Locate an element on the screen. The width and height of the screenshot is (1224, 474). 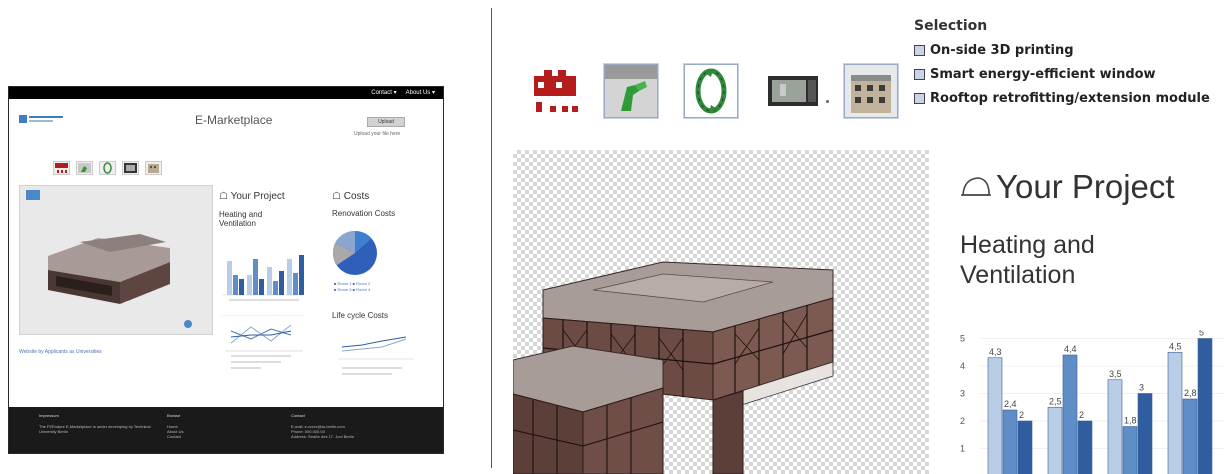
renovation-costs-heading: Renovation Costs is located at coordinates (364, 213).